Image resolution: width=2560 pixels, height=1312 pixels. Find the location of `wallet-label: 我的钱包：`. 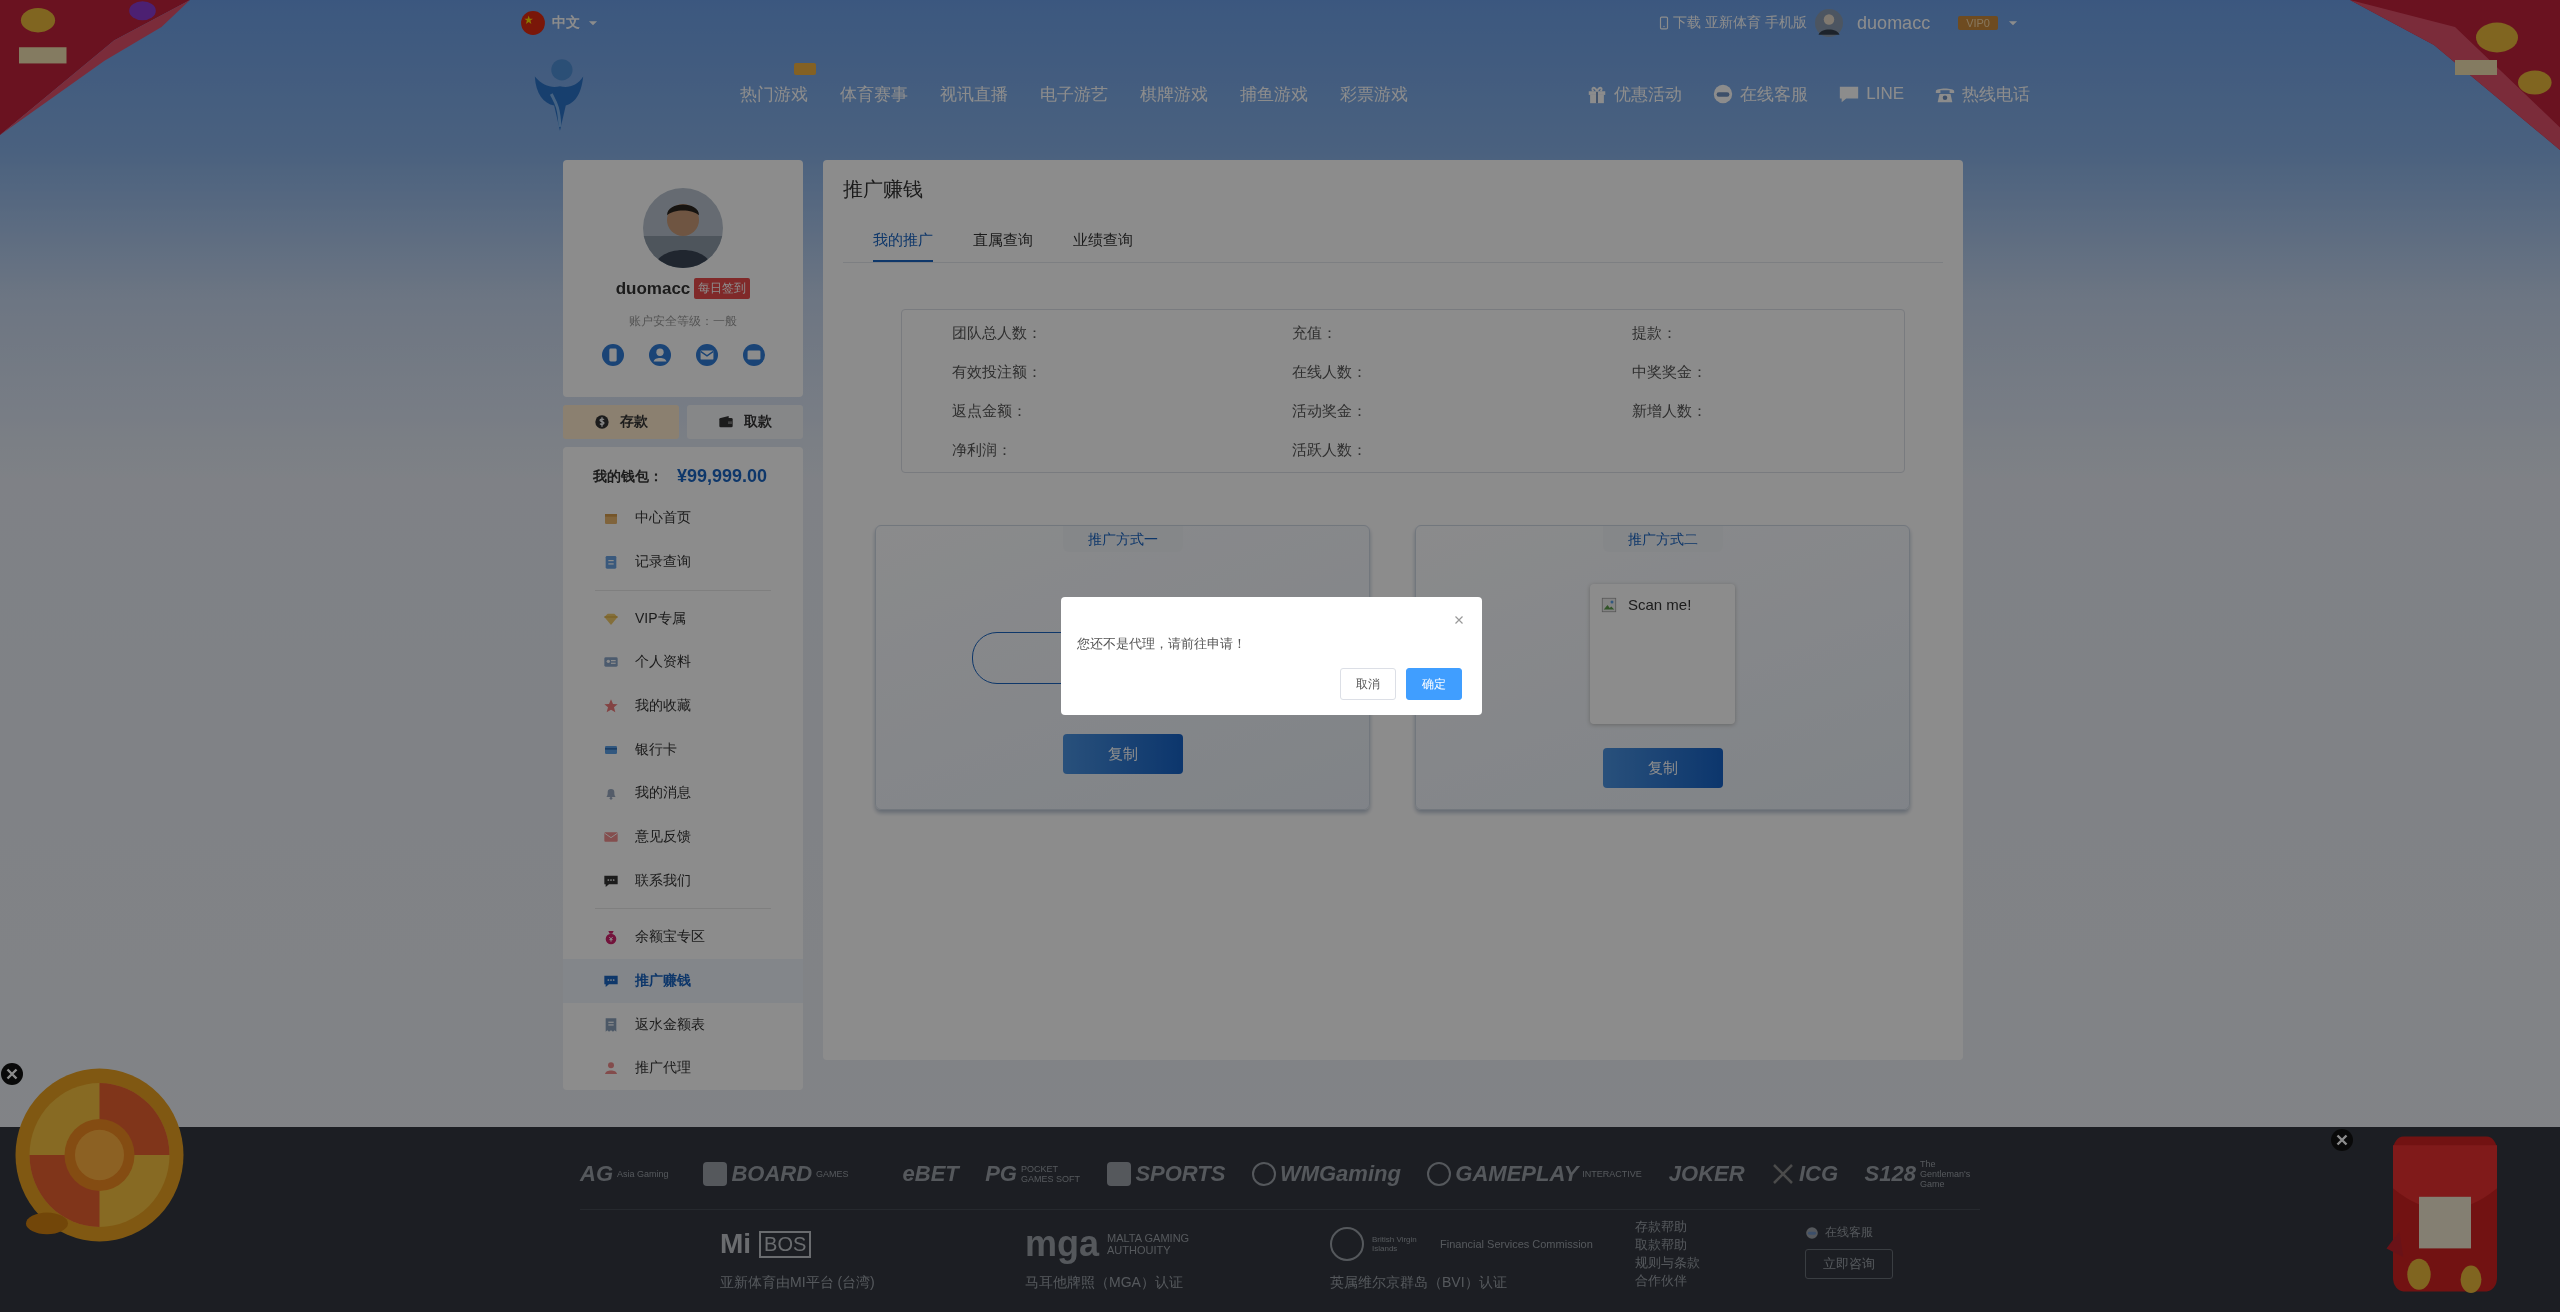

wallet-label: 我的钱包： is located at coordinates (628, 476).